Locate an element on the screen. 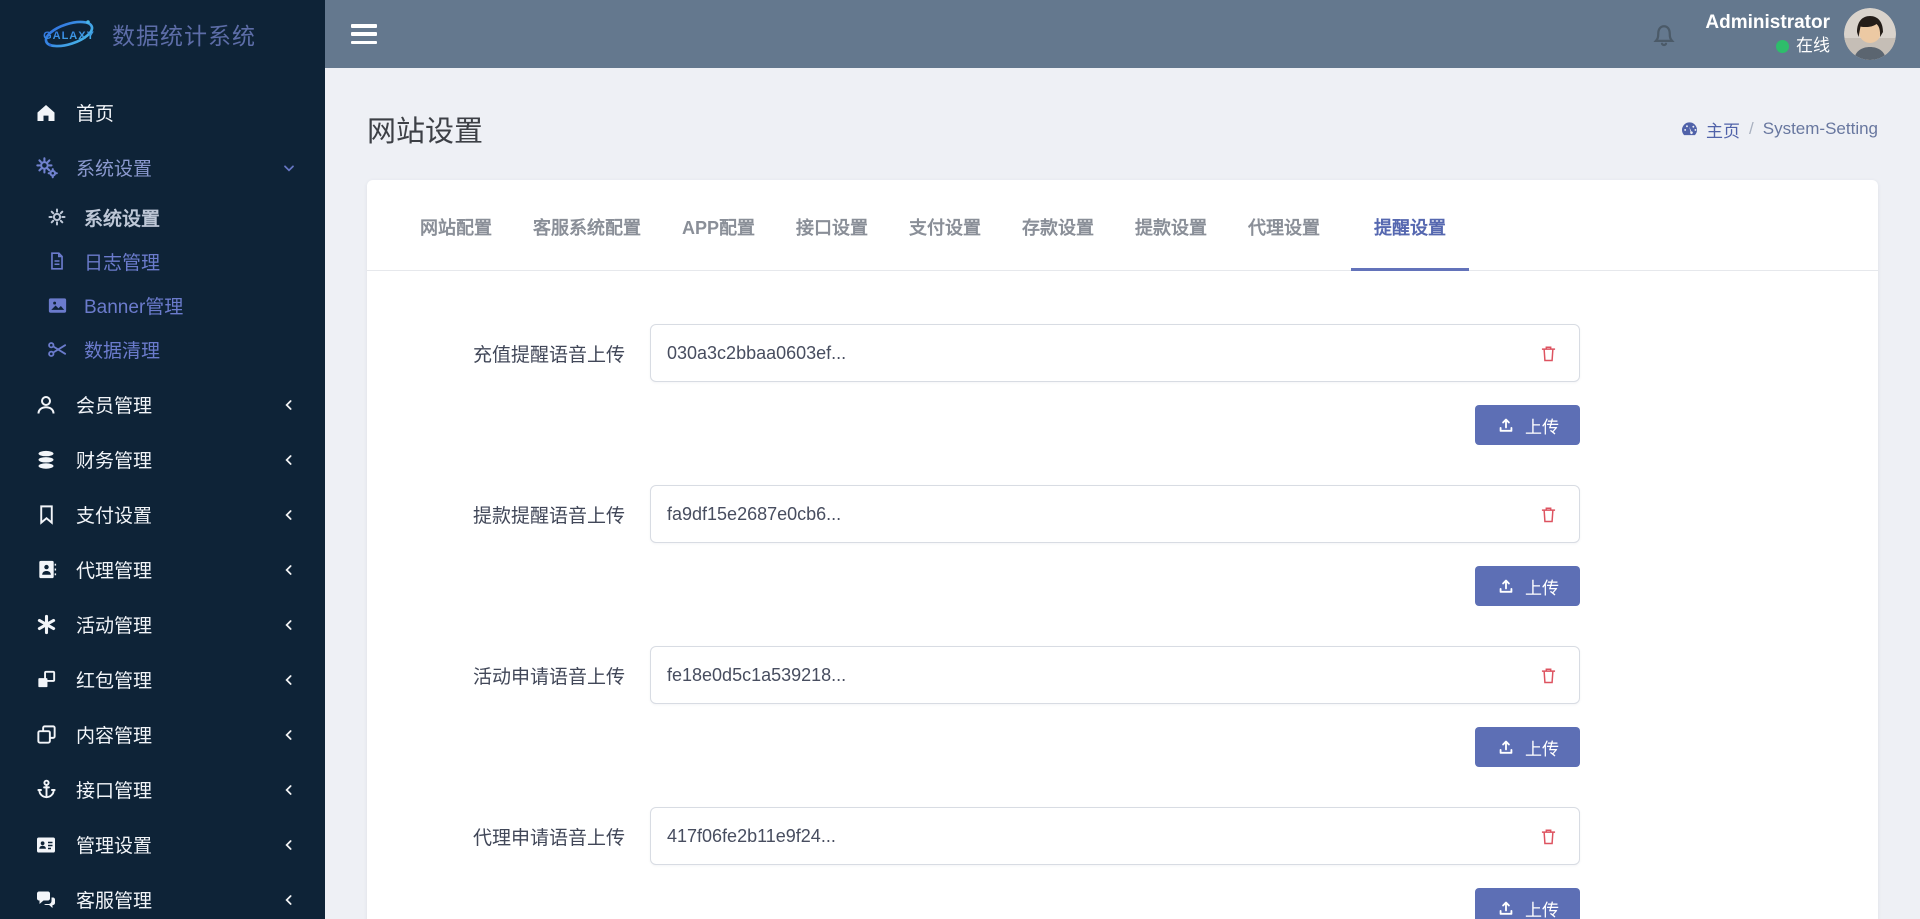  system-settings-submenu: 系统设置 日志管理 Banner管理 数据清理 is located at coordinates (162, 283).